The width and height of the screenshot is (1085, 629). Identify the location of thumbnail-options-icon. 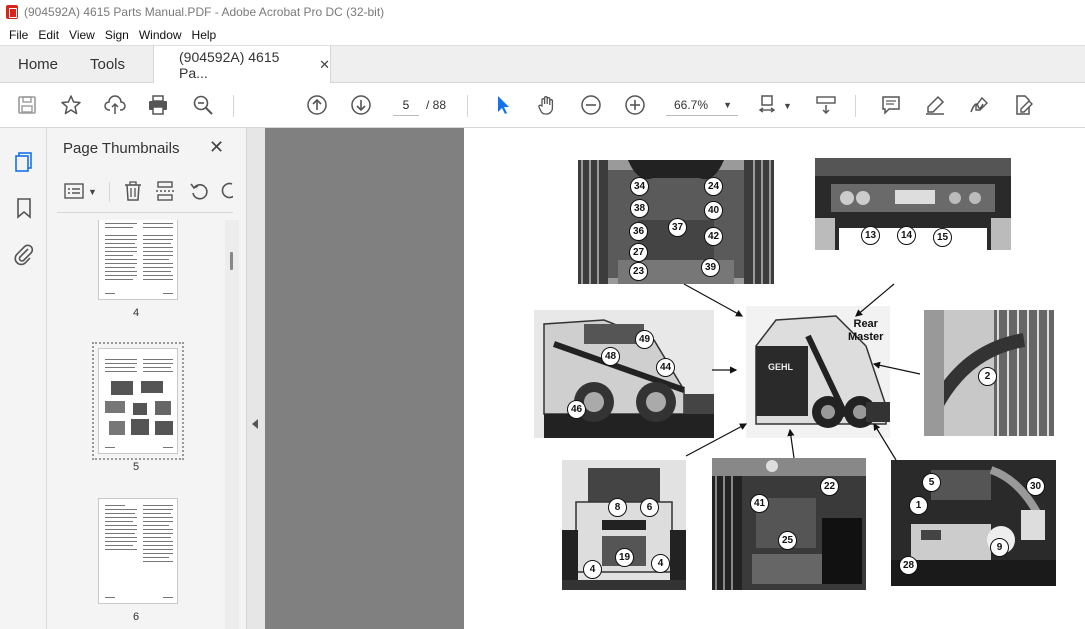
(74, 191).